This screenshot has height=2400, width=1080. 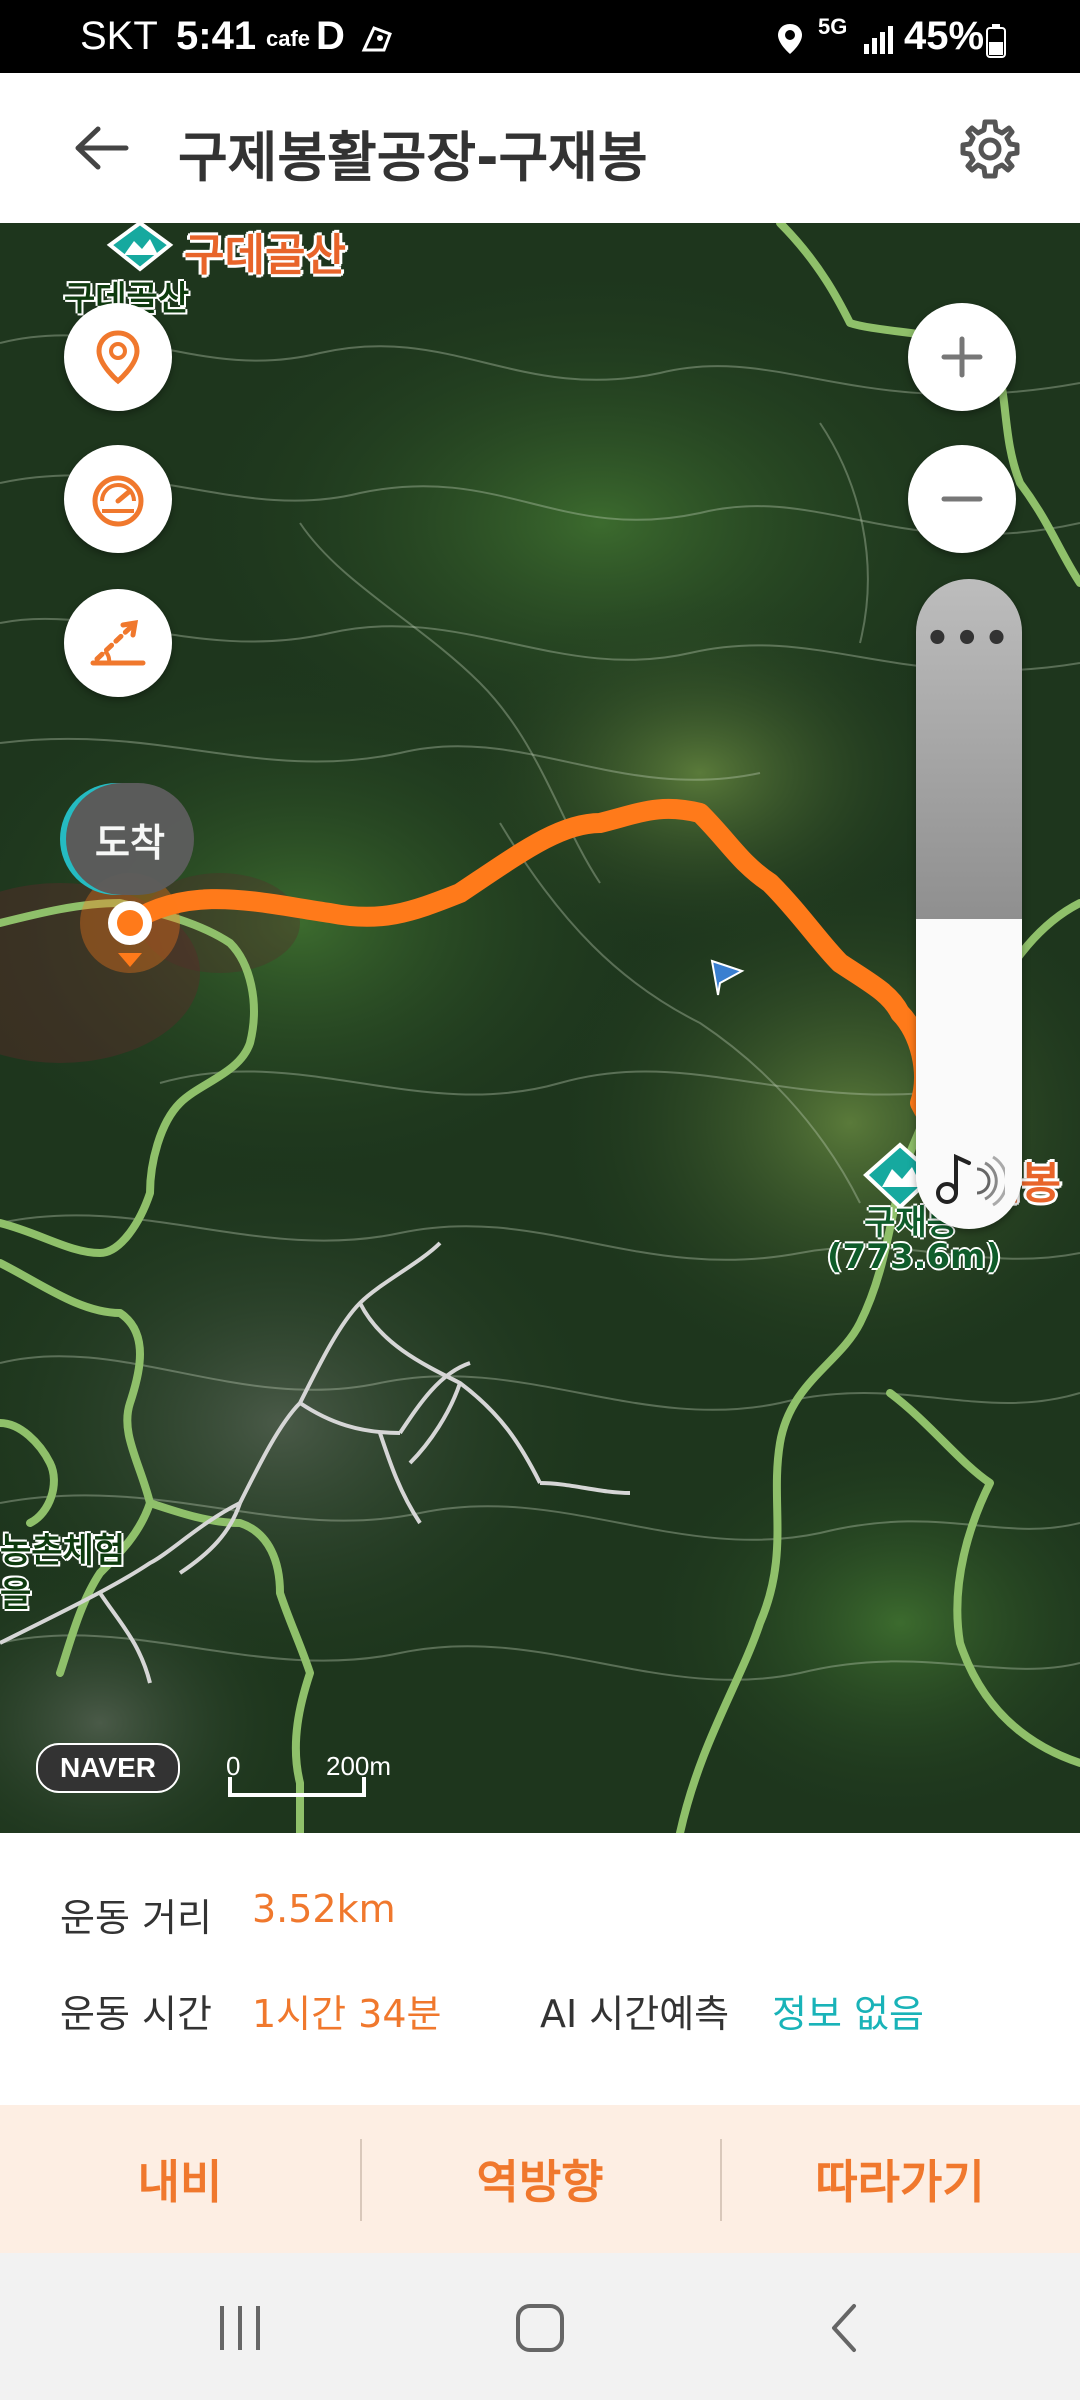 I want to click on signal-icon, so click(x=879, y=41).